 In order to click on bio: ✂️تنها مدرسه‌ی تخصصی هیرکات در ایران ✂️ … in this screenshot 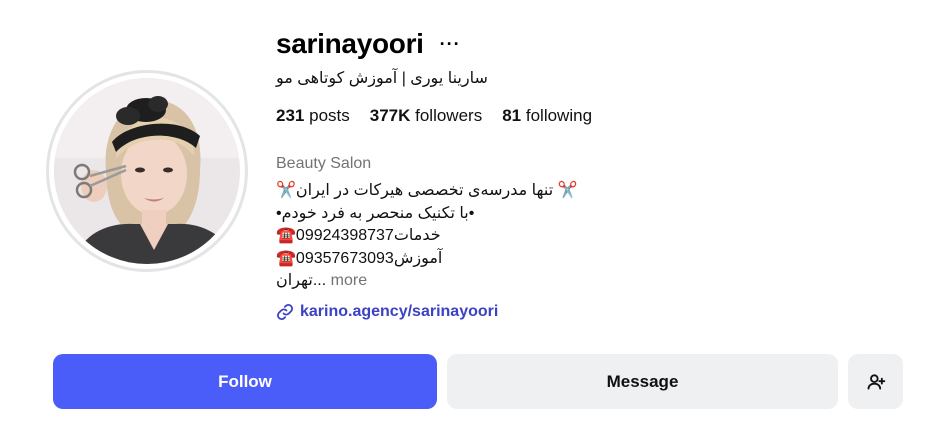, I will do `click(427, 236)`.